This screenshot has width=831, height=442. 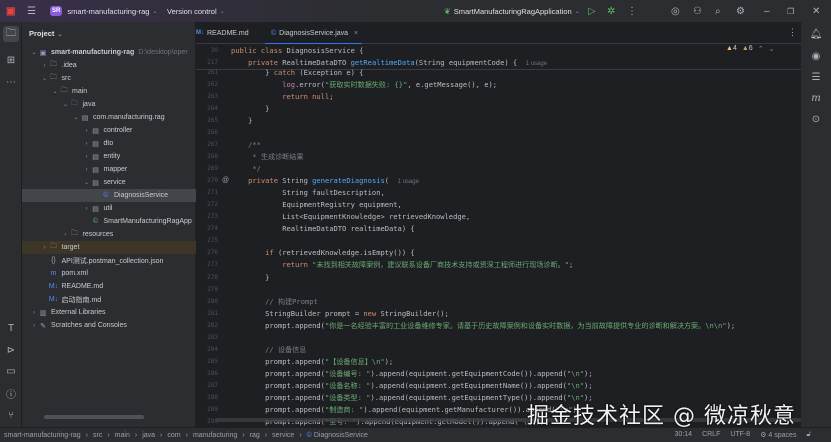 What do you see at coordinates (225, 181) in the screenshot?
I see `override-gutter-icon: @` at bounding box center [225, 181].